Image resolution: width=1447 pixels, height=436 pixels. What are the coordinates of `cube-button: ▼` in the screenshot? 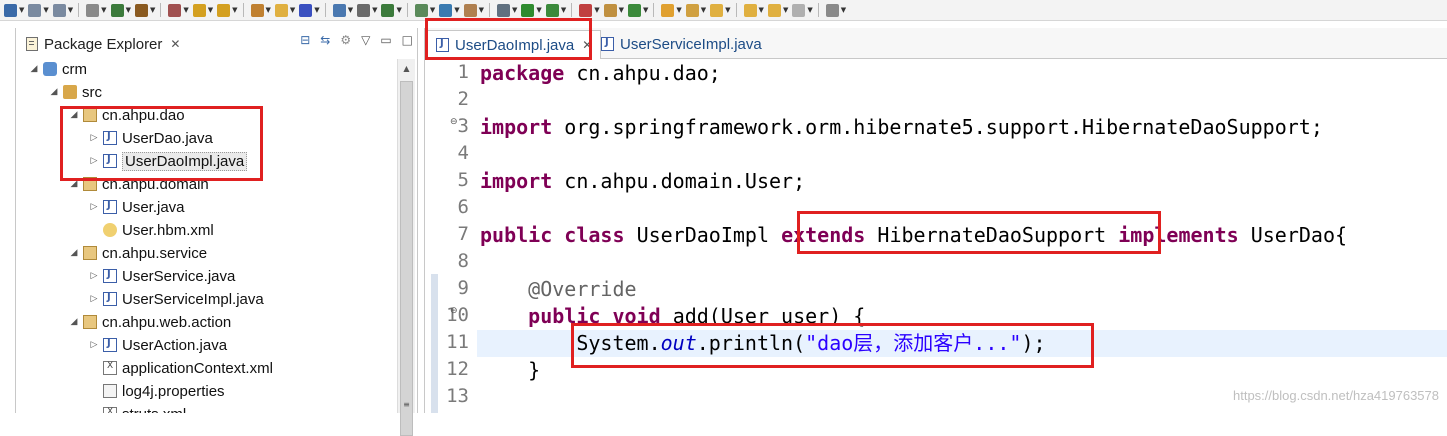 It's located at (309, 10).